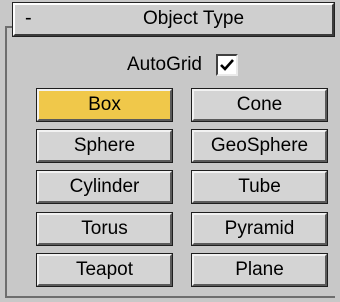 This screenshot has width=340, height=302. I want to click on autogrid-checkbox, so click(226, 65).